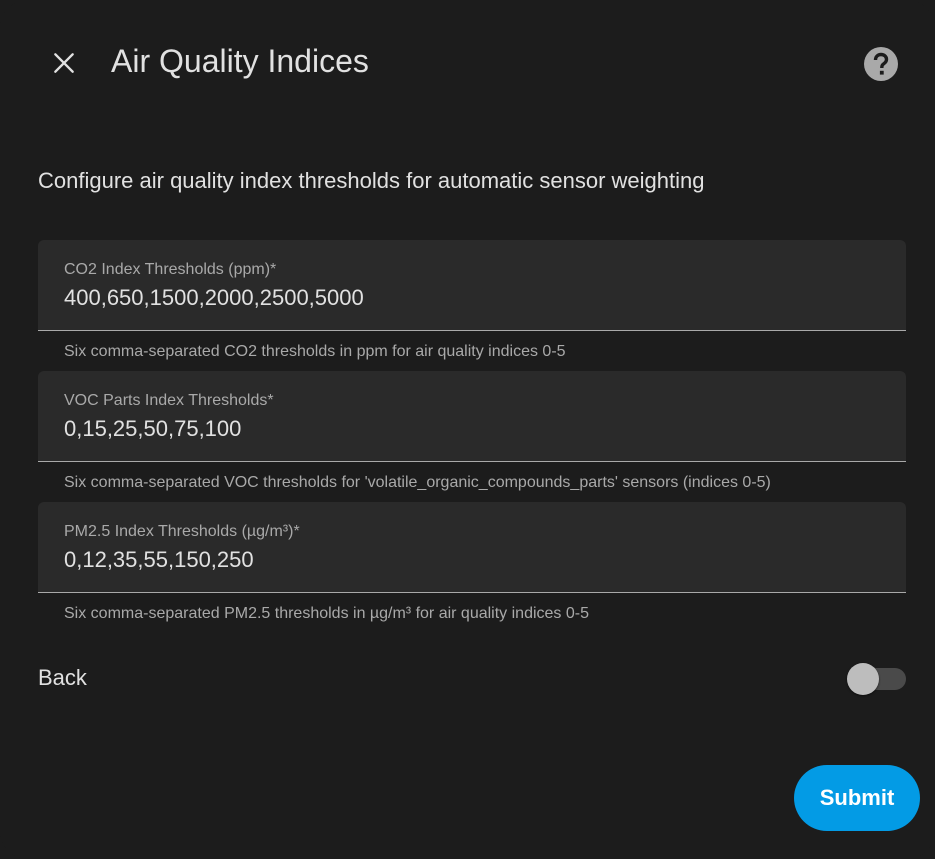 Image resolution: width=935 pixels, height=859 pixels. I want to click on voc-thresholds-field: VOC Parts Index Thresholds*, so click(472, 416).